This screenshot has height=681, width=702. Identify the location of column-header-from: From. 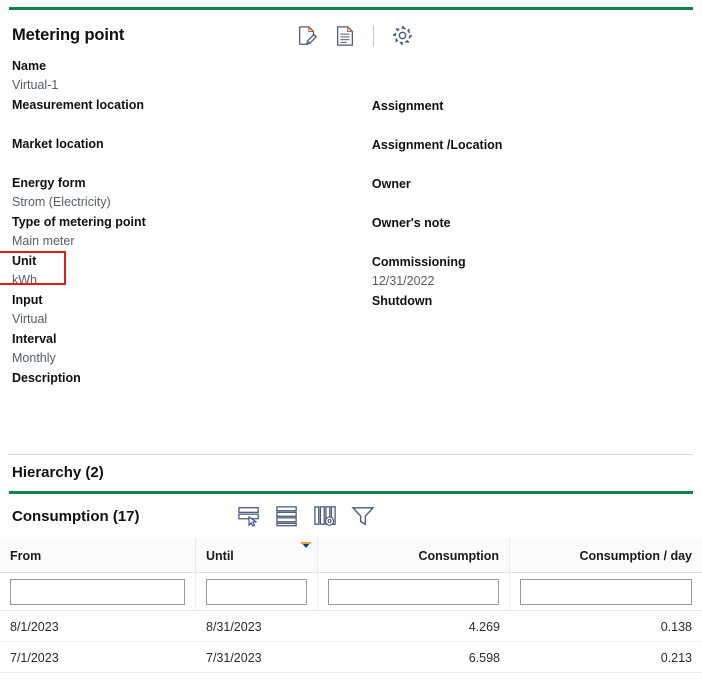
(98, 555).